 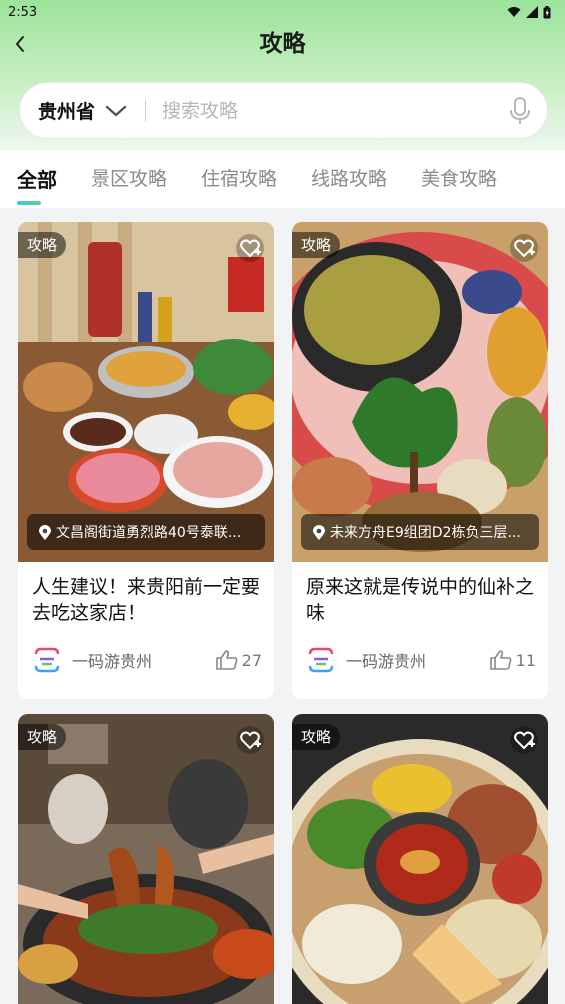 What do you see at coordinates (239, 179) in the screenshot?
I see `tab-label: 住宿攻略` at bounding box center [239, 179].